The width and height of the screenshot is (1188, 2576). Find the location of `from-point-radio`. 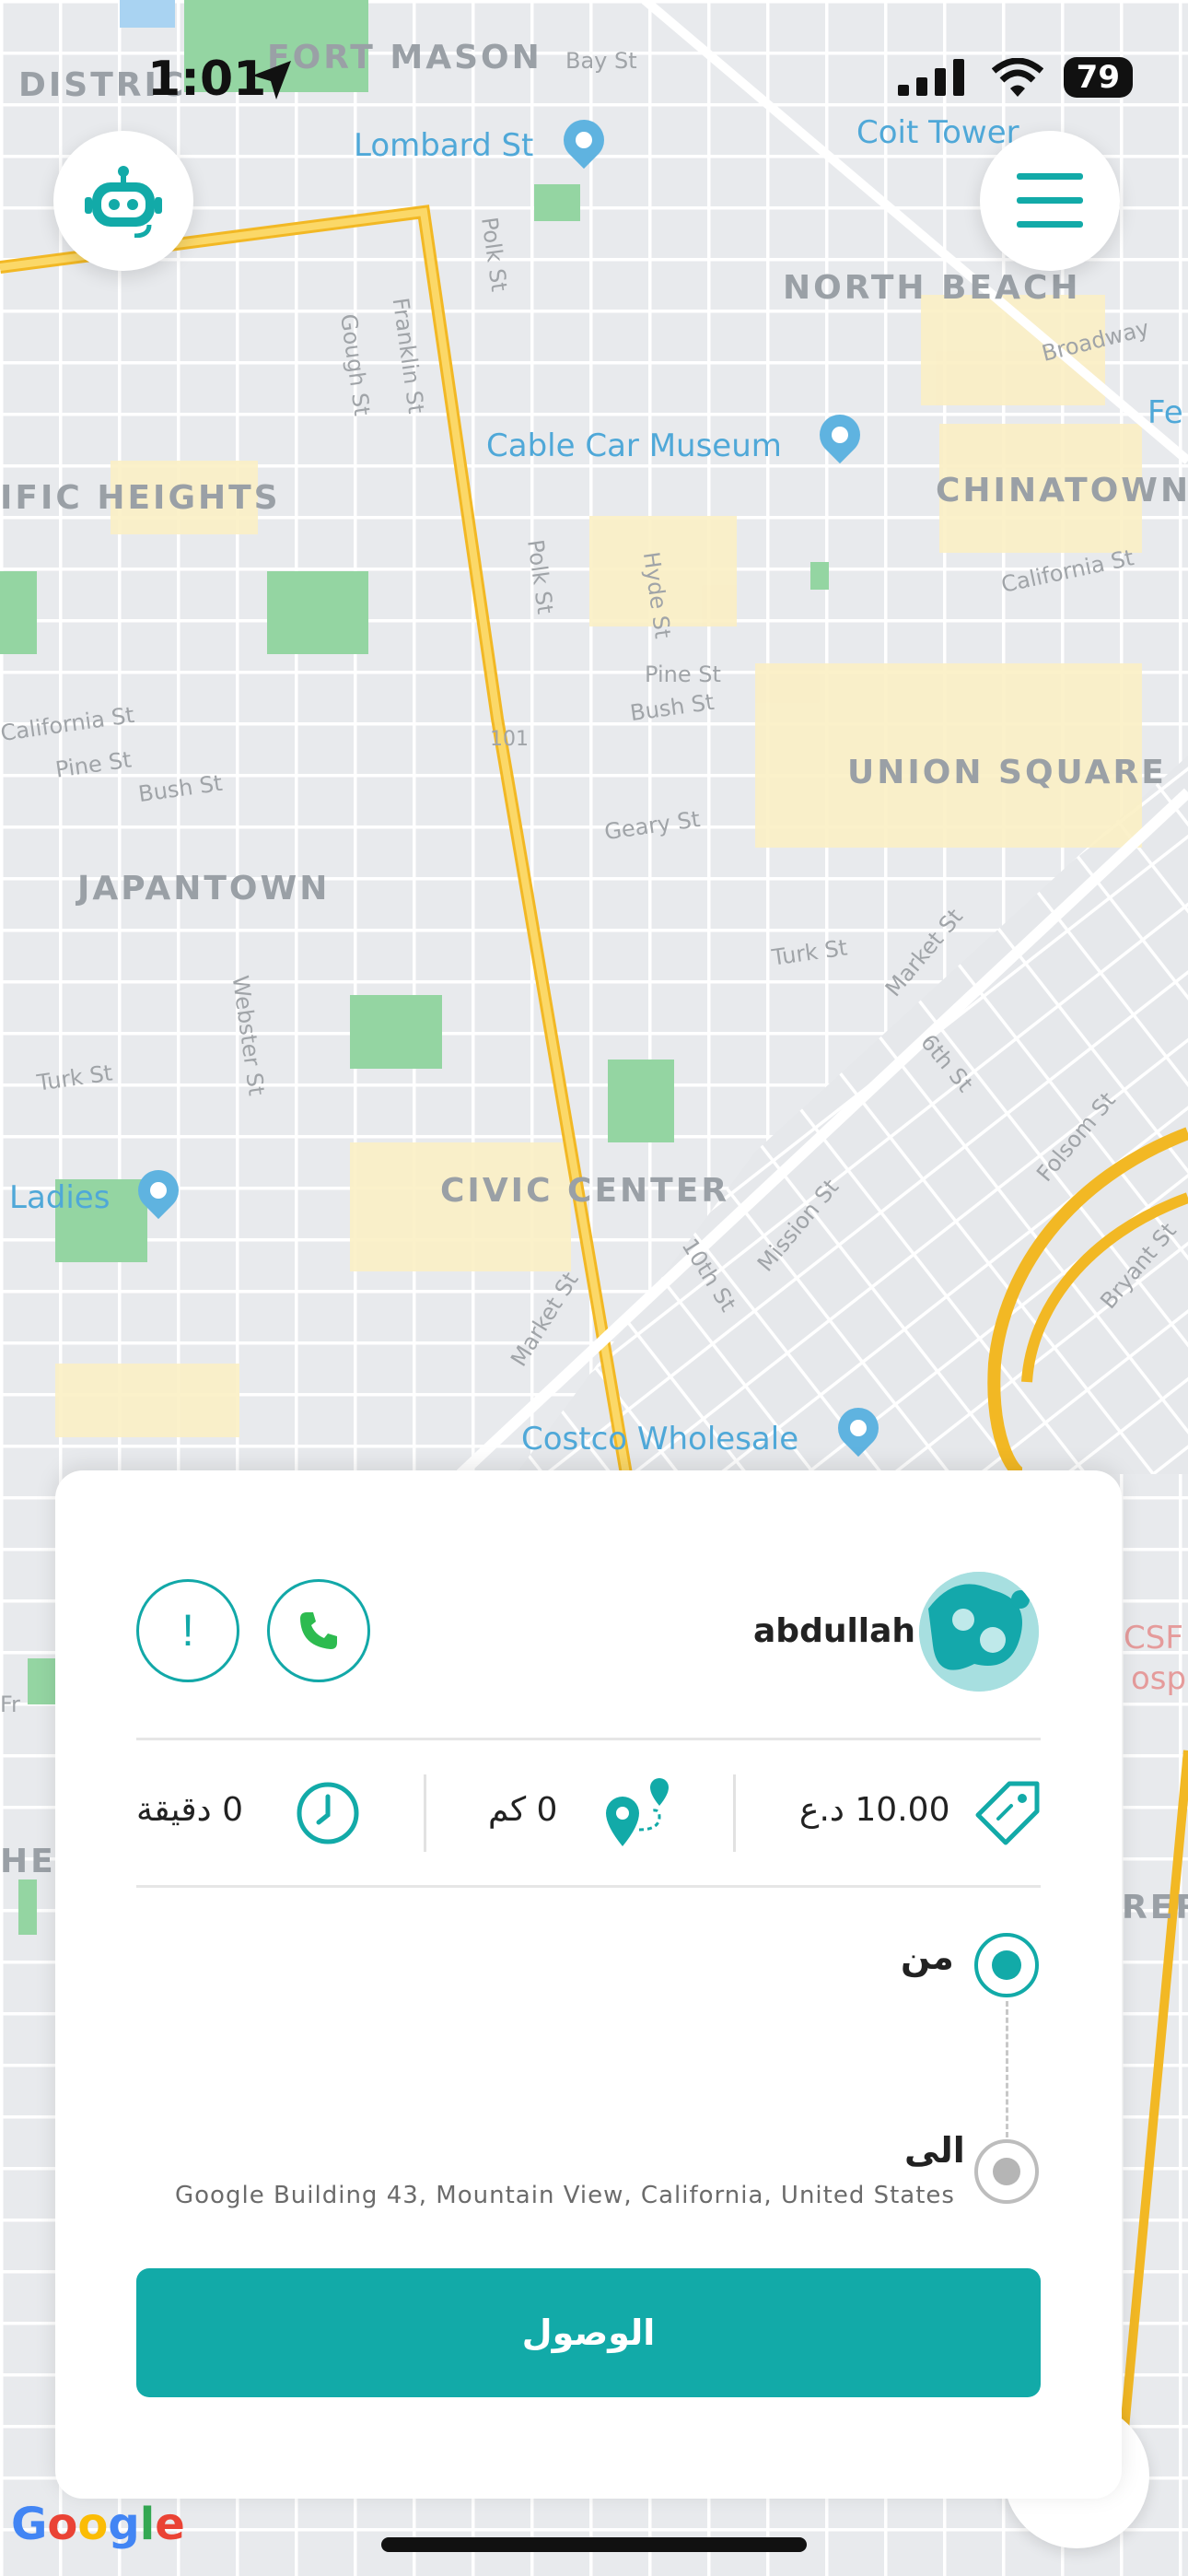

from-point-radio is located at coordinates (1007, 1965).